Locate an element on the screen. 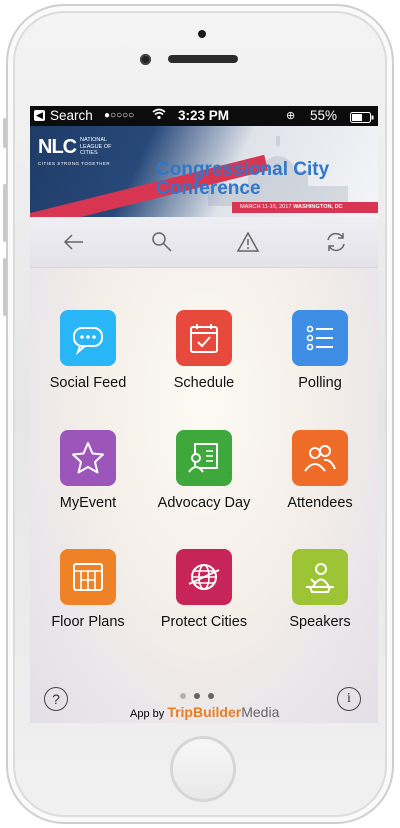 The height and width of the screenshot is (828, 400). battery-icon is located at coordinates (362, 118).